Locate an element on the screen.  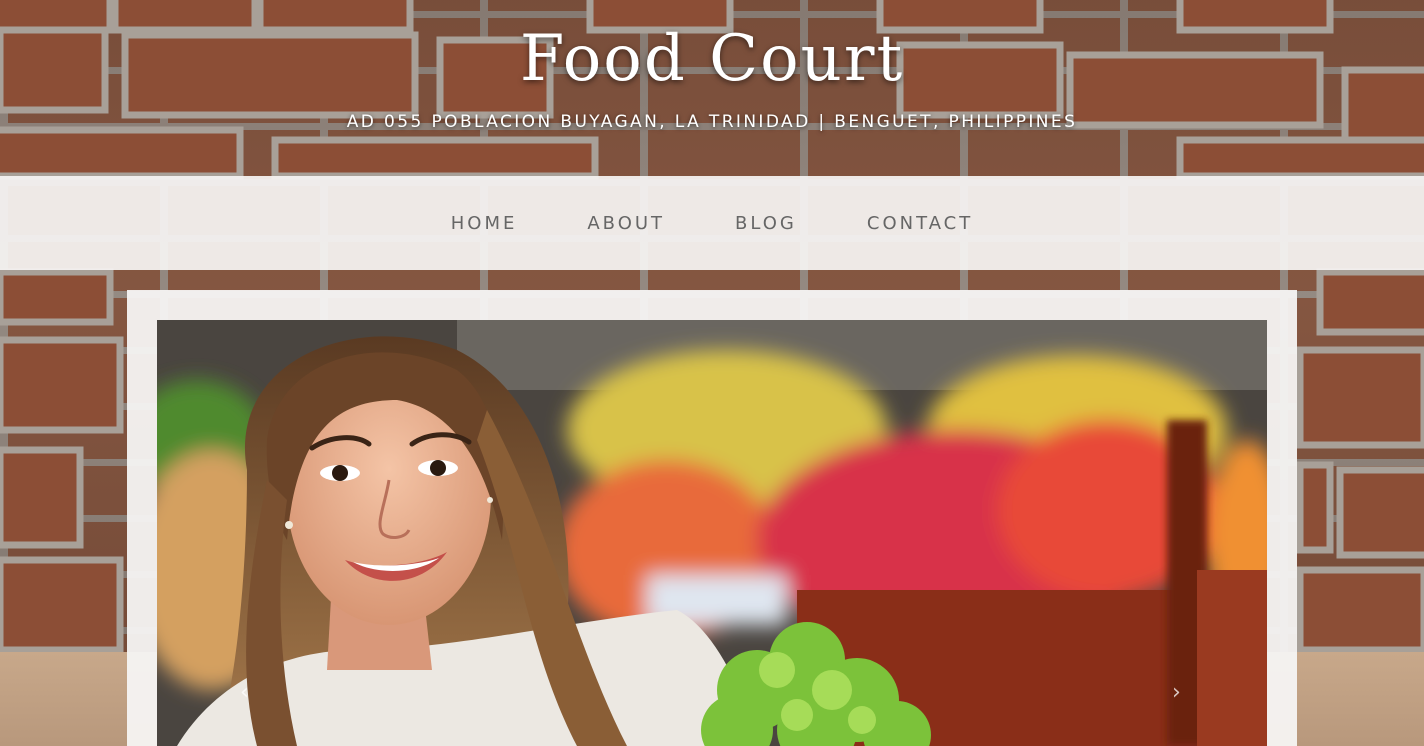
nav-link-contact: CONTACT is located at coordinates (920, 223).